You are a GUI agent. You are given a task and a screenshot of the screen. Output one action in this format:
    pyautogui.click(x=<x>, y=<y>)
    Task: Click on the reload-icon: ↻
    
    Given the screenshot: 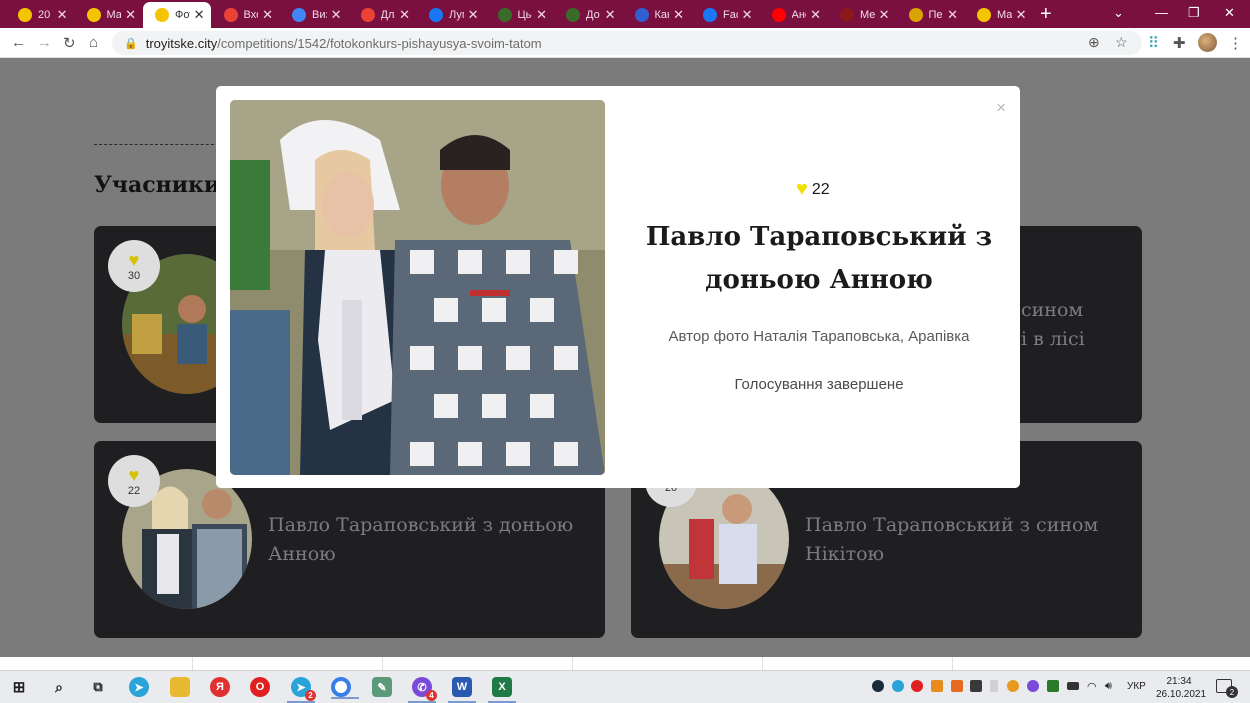 What is the action you would take?
    pyautogui.click(x=69, y=43)
    